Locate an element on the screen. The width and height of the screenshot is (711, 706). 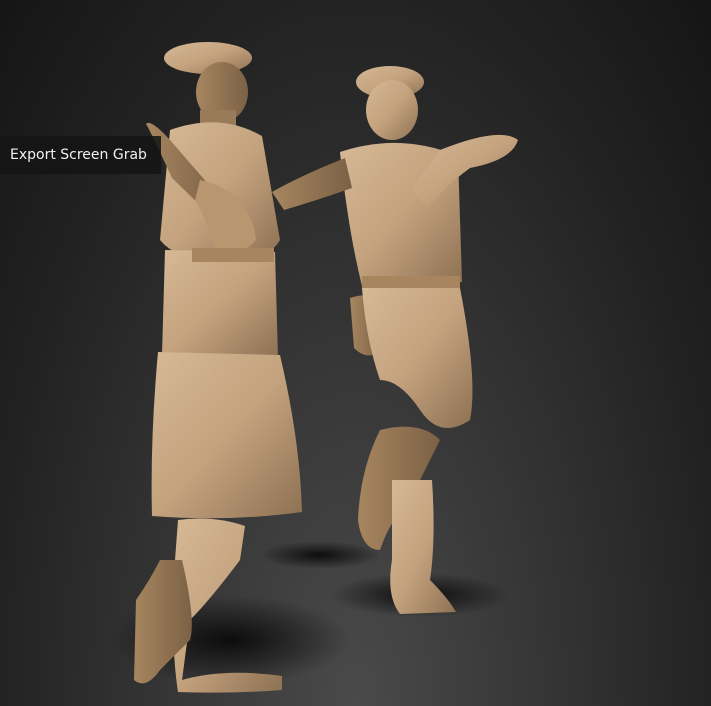
tooltip-label: Export Screen Grab is located at coordinates (78, 155).